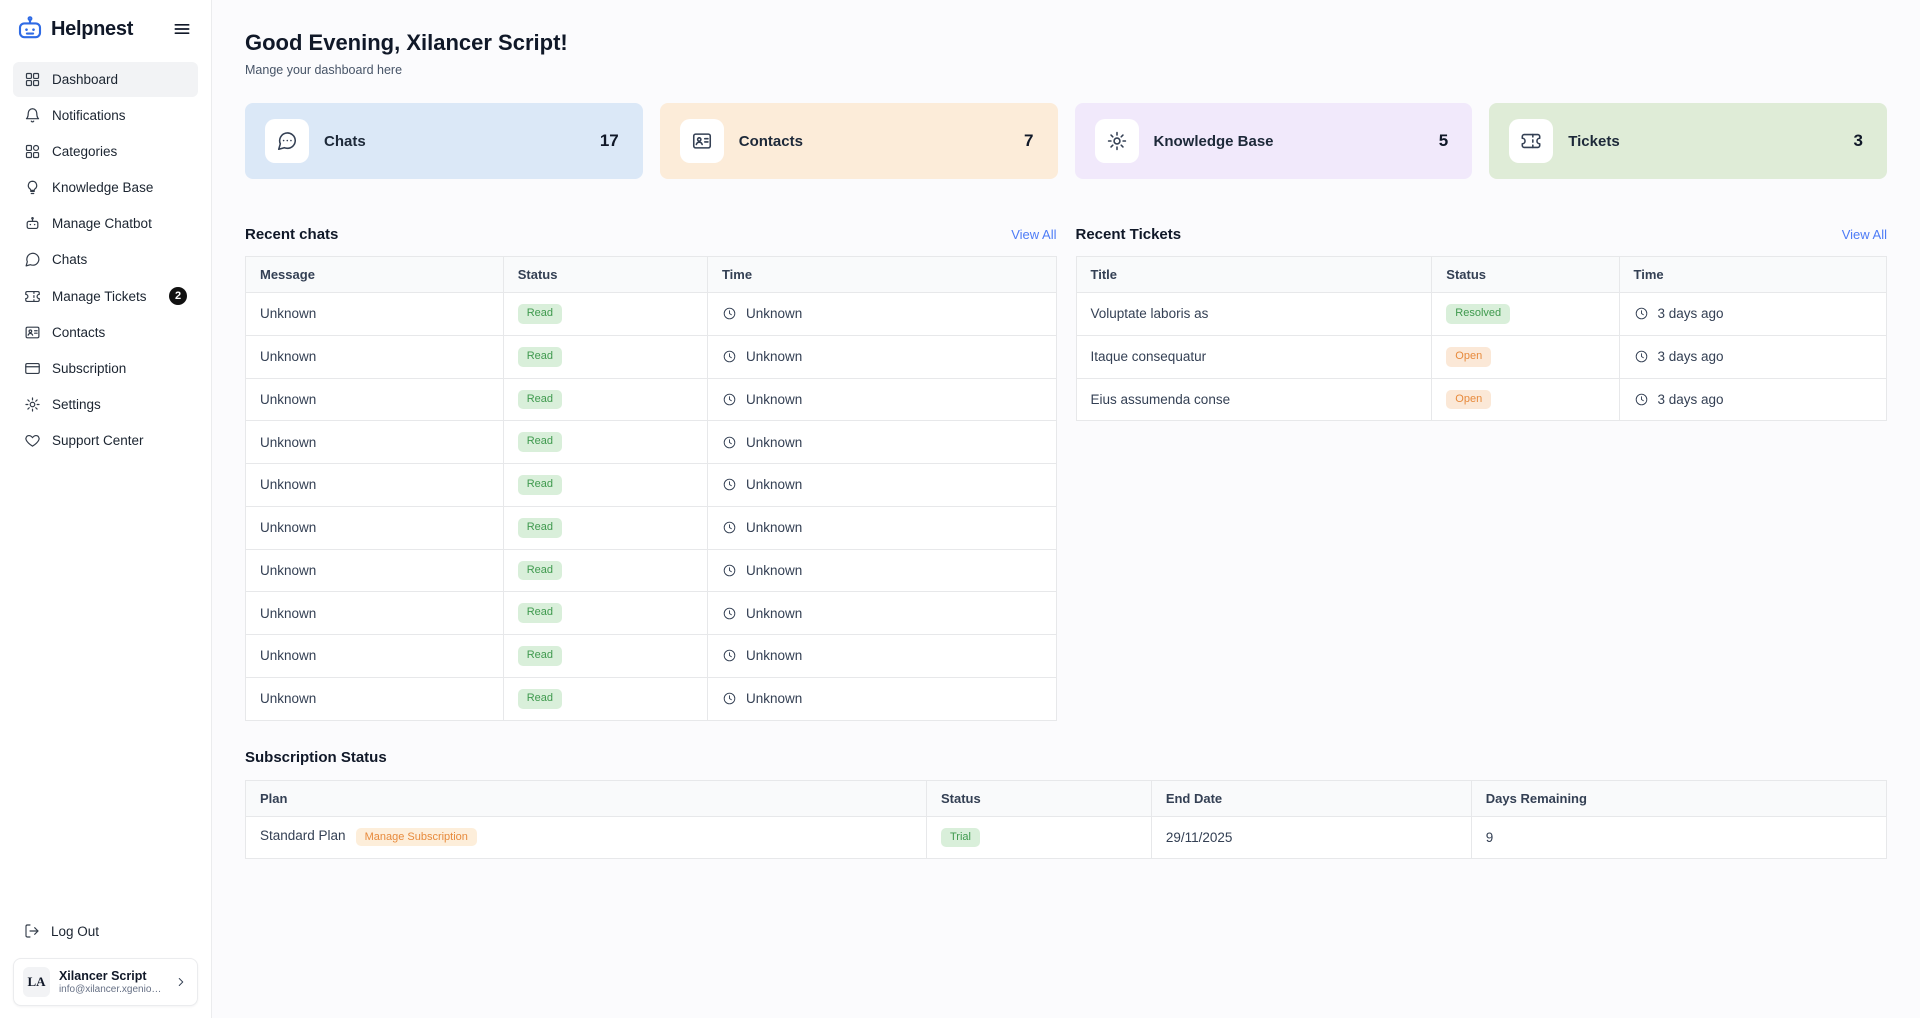 The image size is (1920, 1018). What do you see at coordinates (1594, 141) in the screenshot?
I see `stat-card-label: Tickets` at bounding box center [1594, 141].